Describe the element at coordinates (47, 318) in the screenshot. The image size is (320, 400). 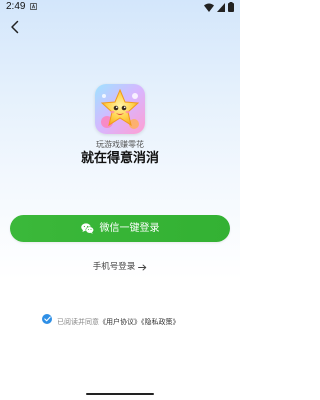
I see `check-circle-icon` at that location.